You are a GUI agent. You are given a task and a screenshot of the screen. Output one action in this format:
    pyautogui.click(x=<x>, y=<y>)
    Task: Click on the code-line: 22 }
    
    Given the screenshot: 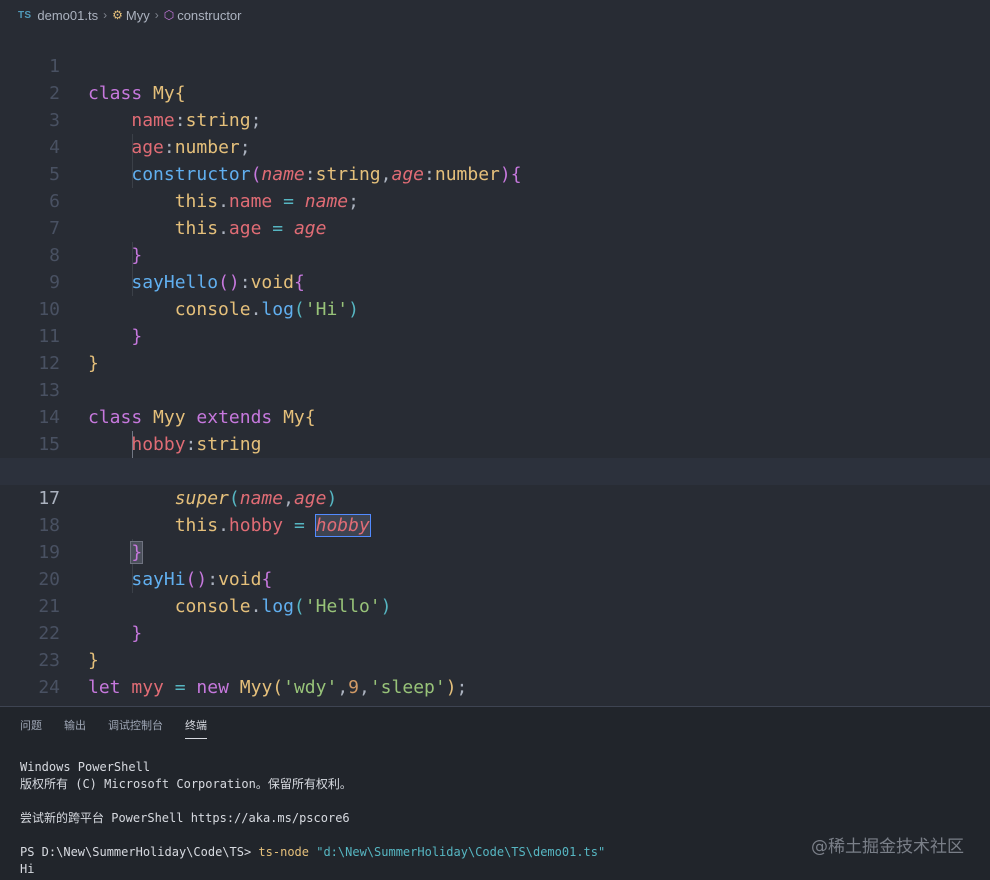 What is the action you would take?
    pyautogui.click(x=495, y=632)
    